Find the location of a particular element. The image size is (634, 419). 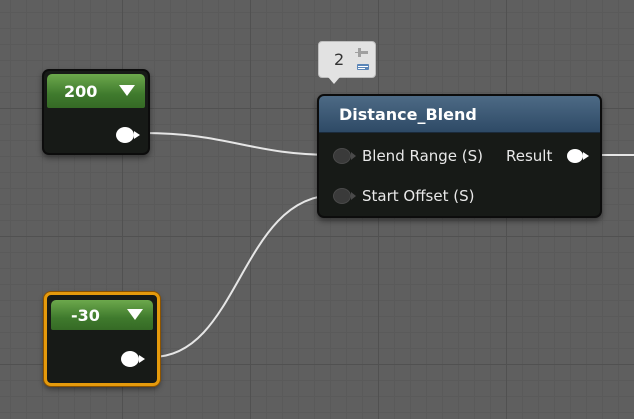

wire-200-to-blend-range is located at coordinates (239, 144).